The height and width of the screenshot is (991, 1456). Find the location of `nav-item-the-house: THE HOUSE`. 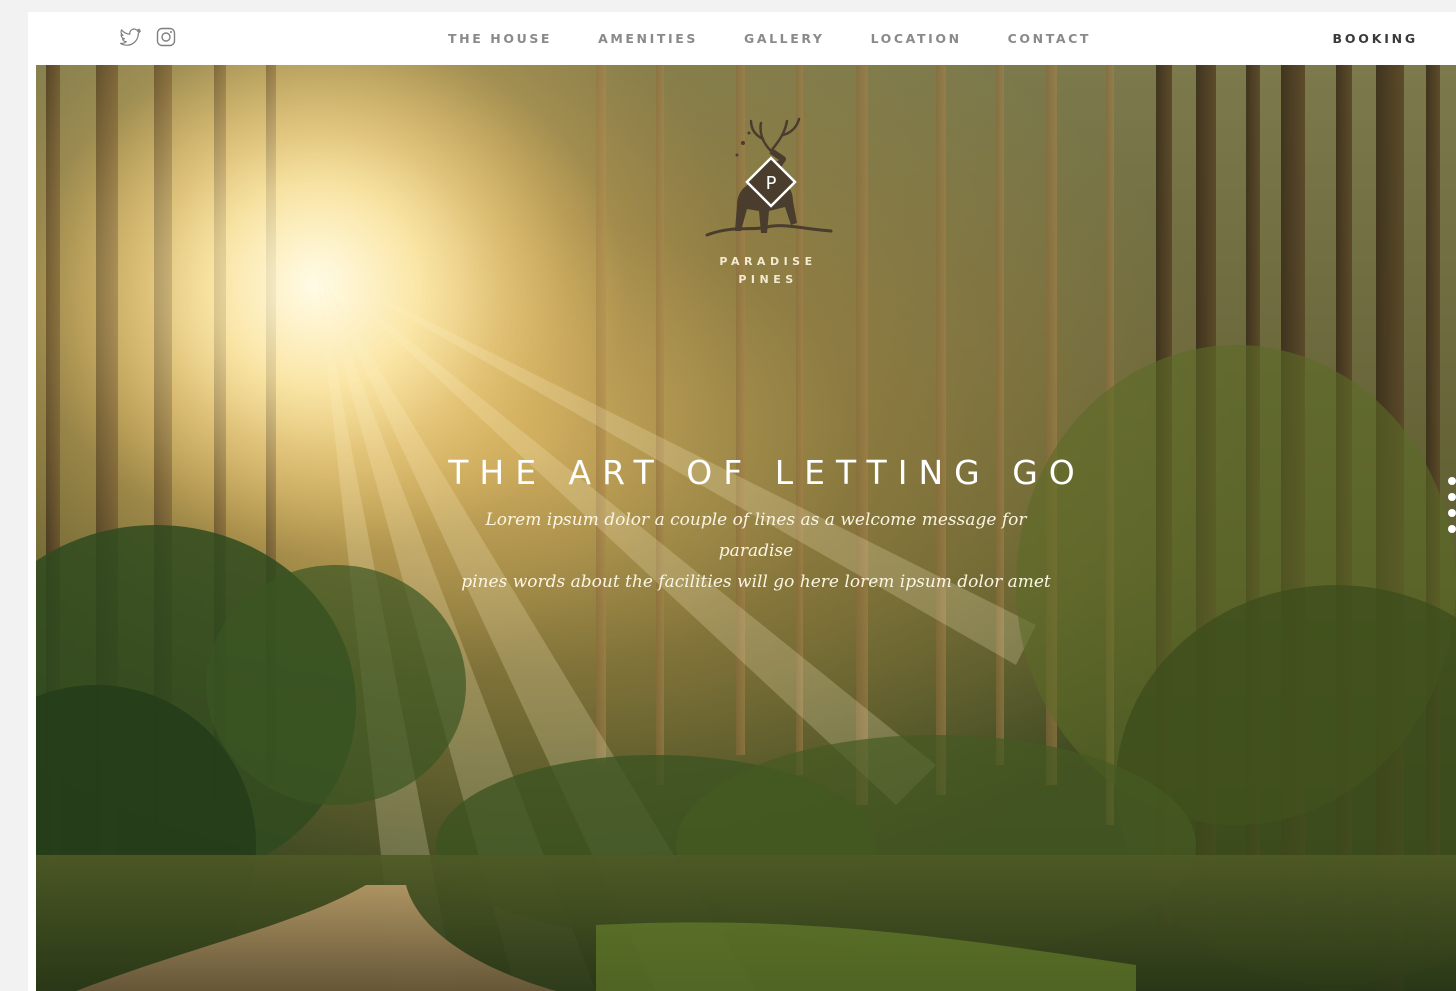

nav-item-the-house: THE HOUSE is located at coordinates (500, 38).